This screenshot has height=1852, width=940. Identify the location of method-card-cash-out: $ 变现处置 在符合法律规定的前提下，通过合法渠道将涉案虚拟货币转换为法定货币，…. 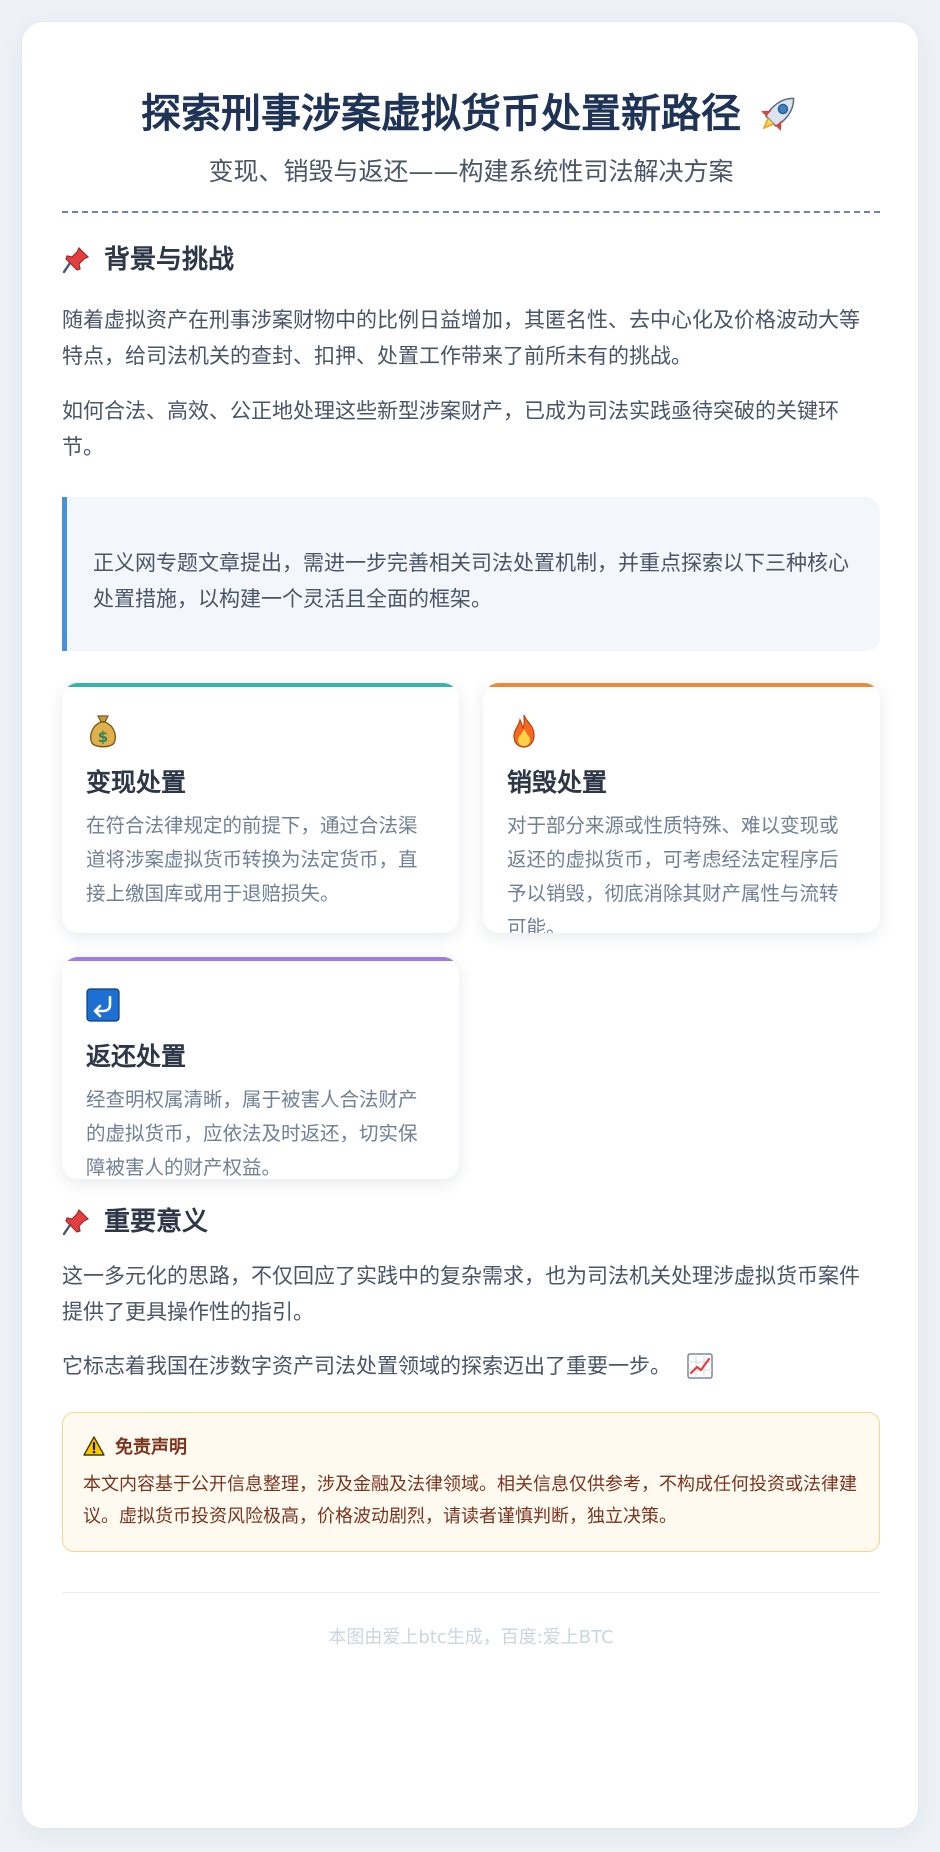
(260, 807).